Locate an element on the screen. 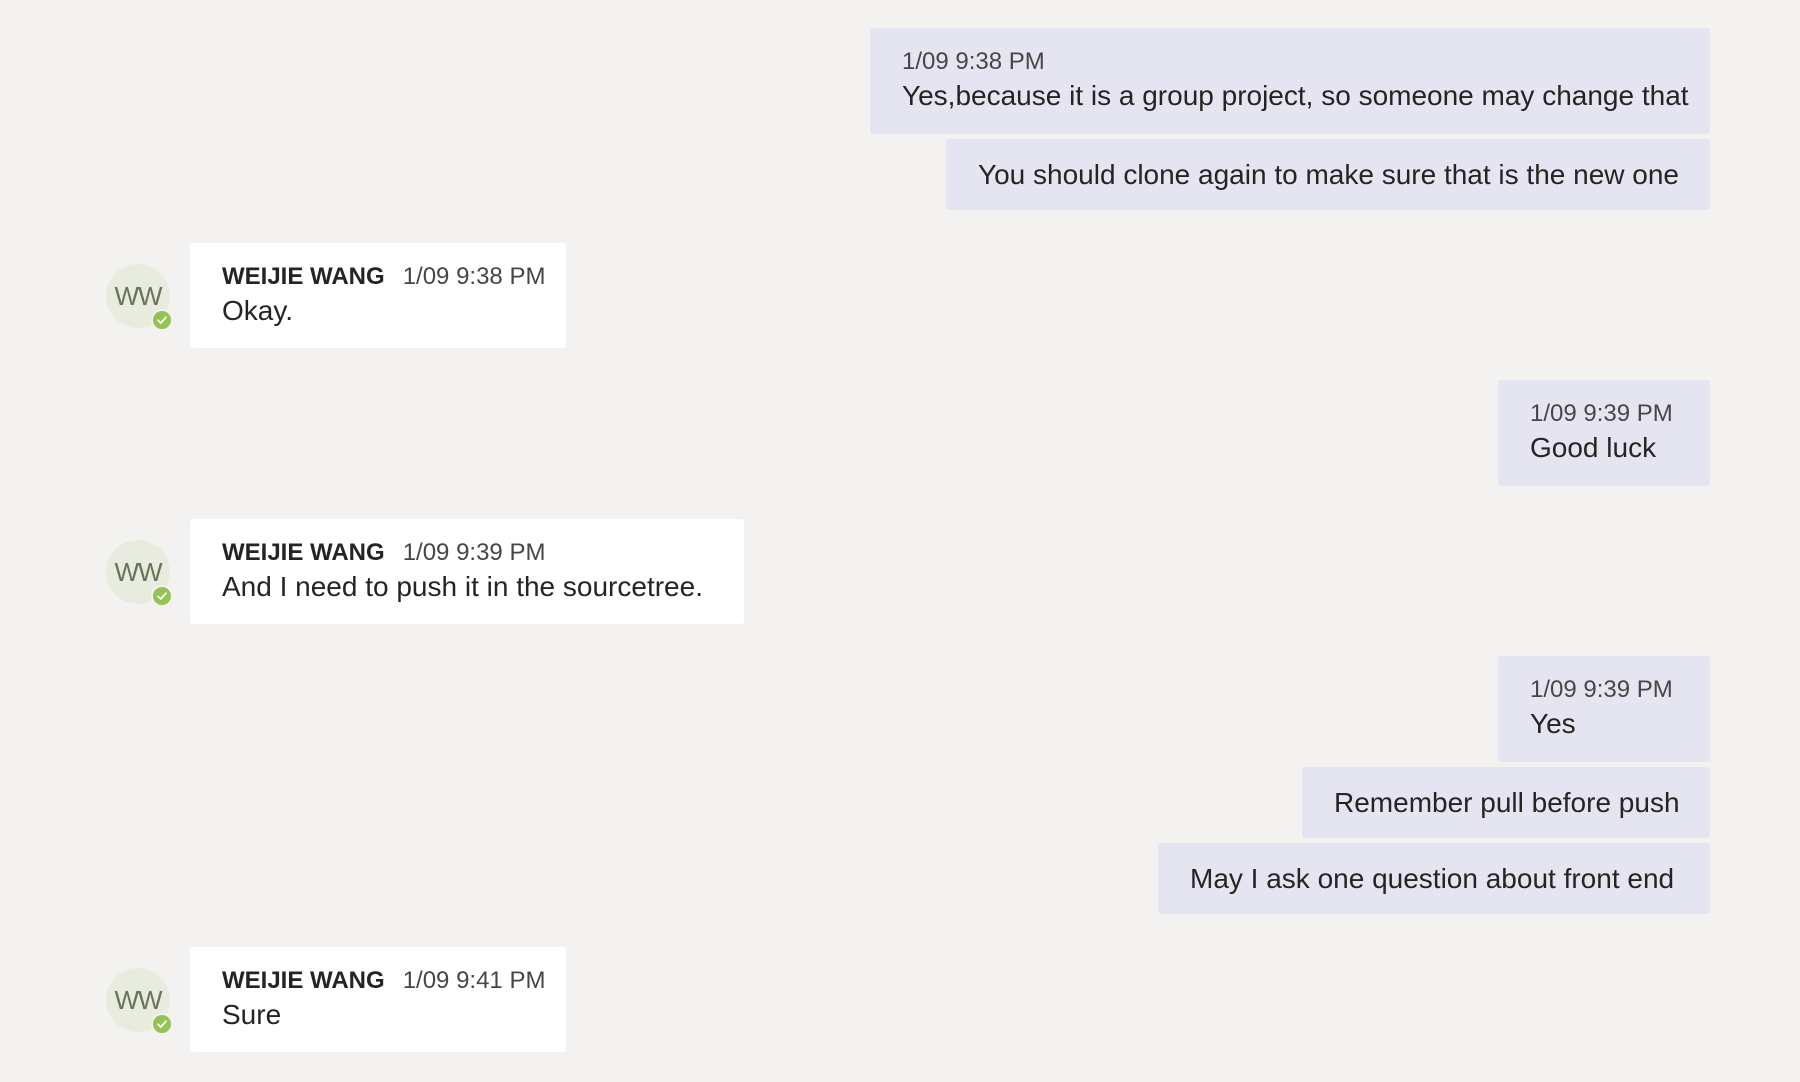 The width and height of the screenshot is (1800, 1082). message-text: Yes is located at coordinates (1553, 723).